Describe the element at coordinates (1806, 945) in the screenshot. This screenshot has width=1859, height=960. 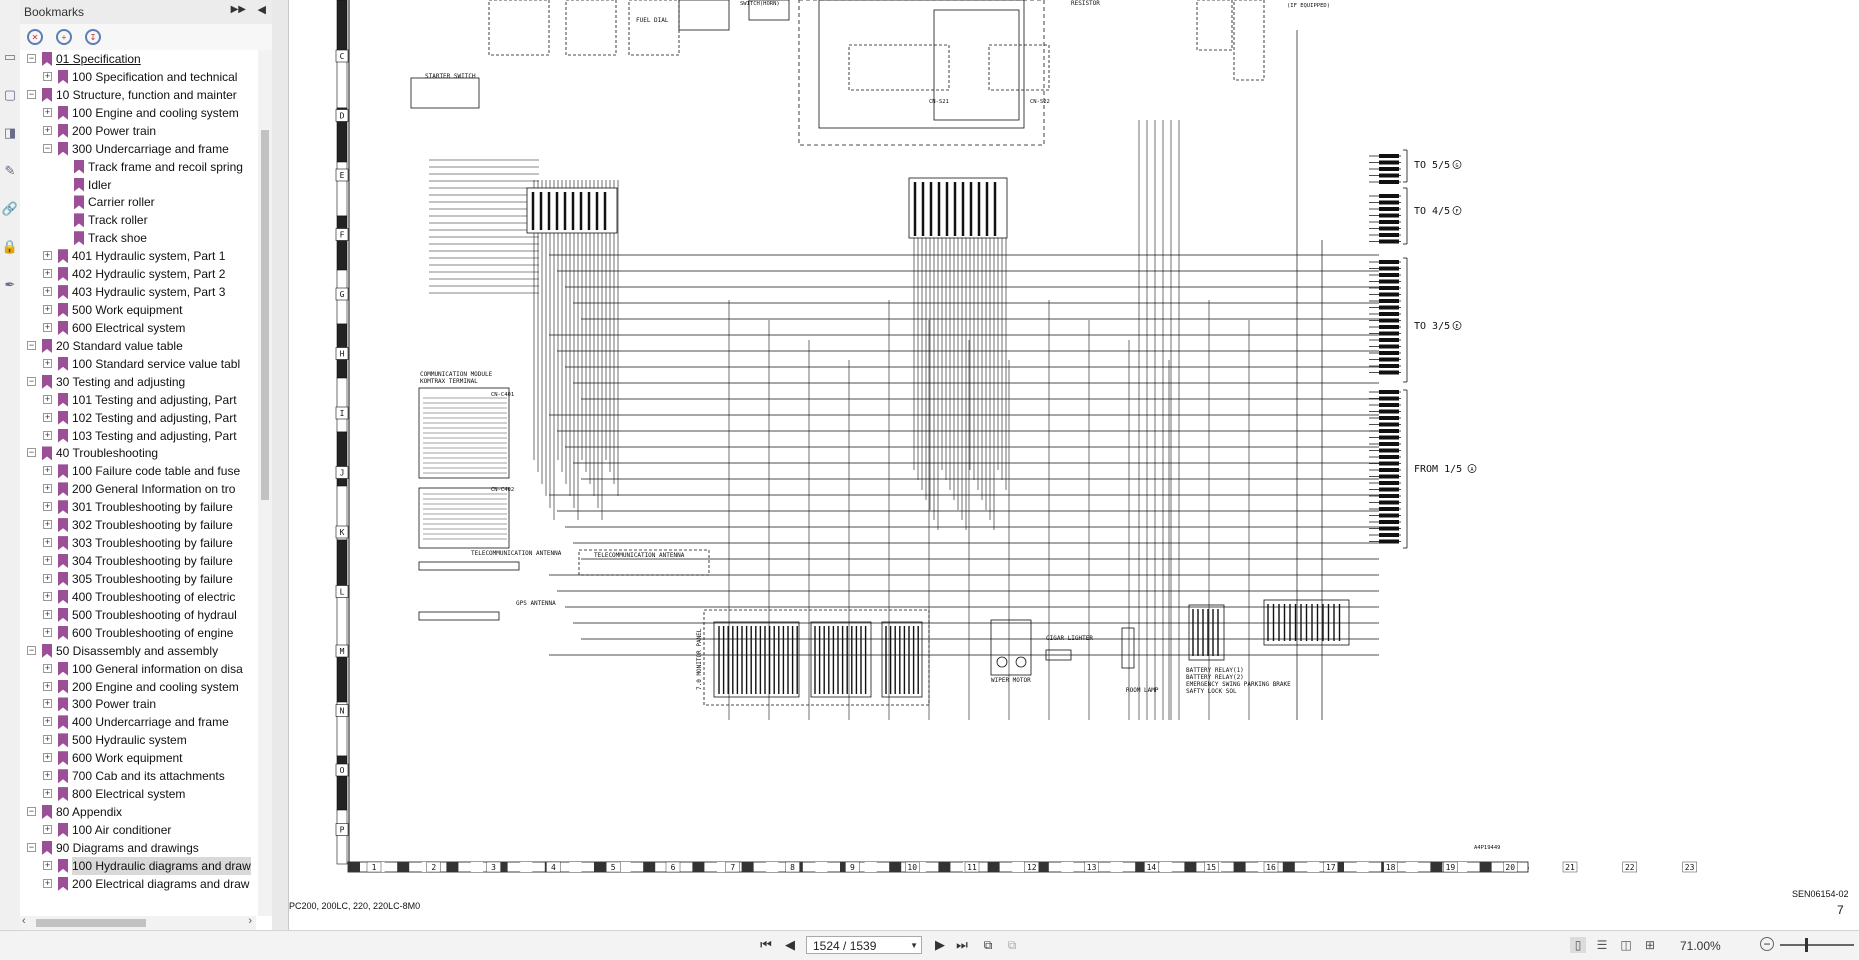
I see `zoom-slider-thumb` at that location.